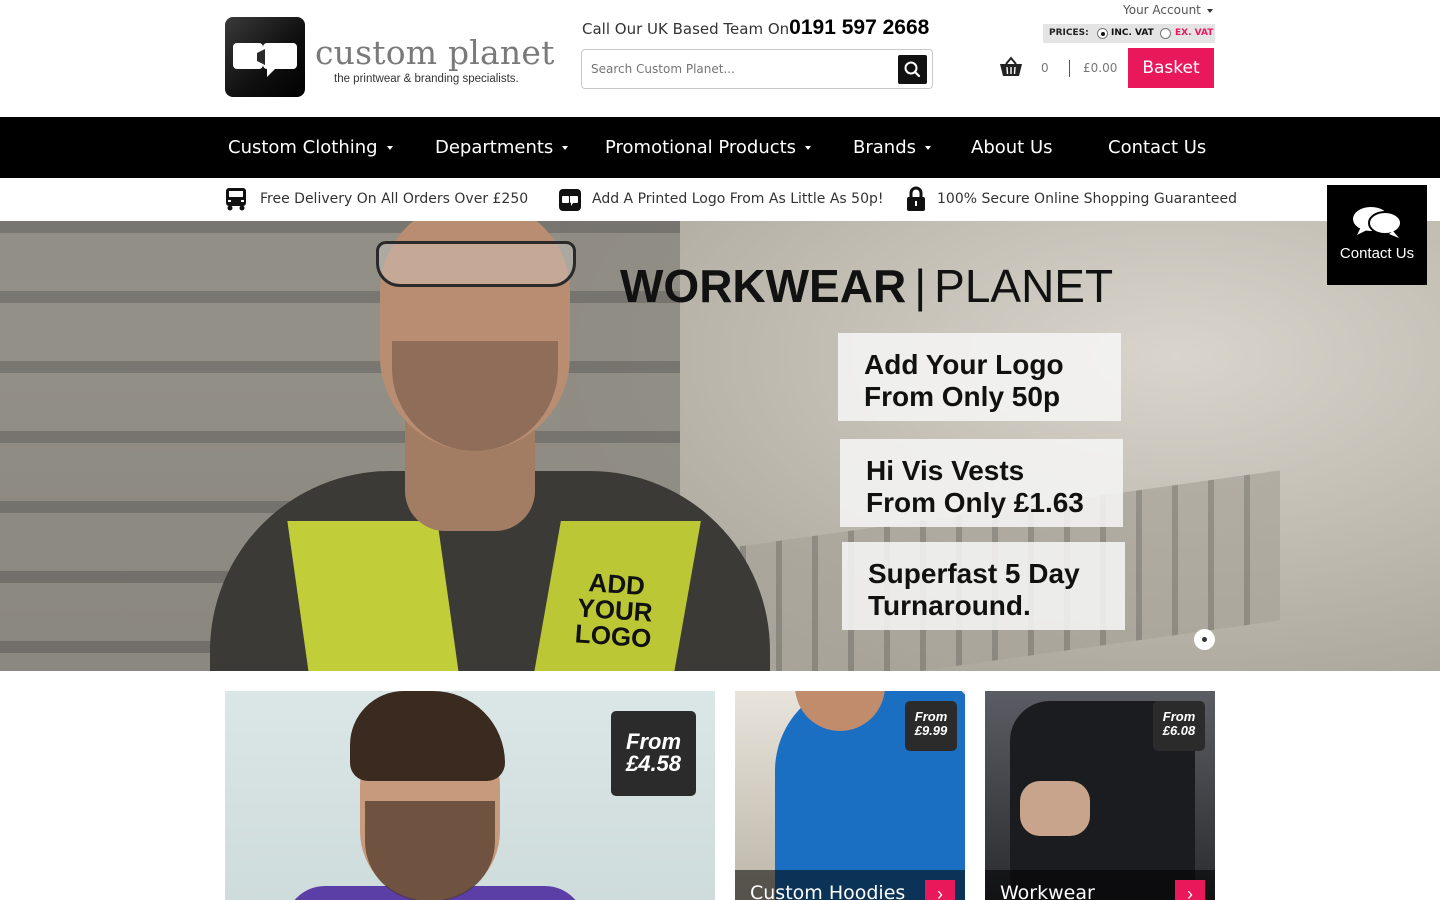 This screenshot has height=900, width=1440. I want to click on custom-planet-logo-icon, so click(570, 200).